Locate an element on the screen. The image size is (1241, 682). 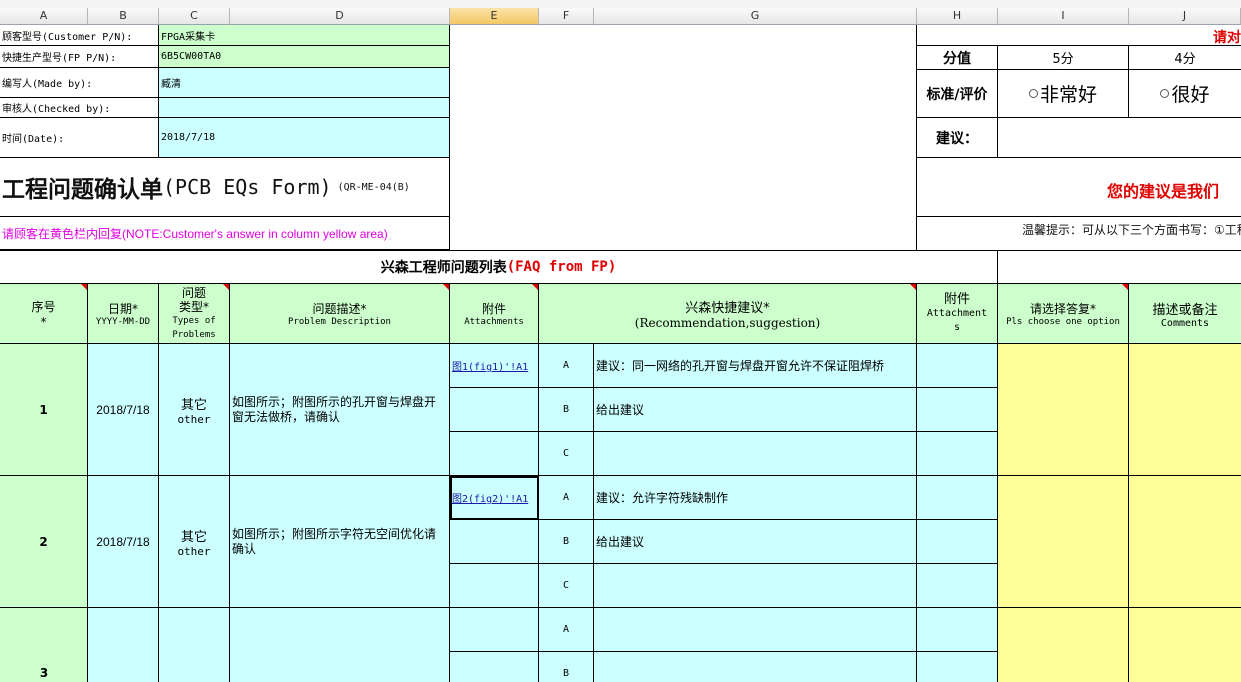
row2-attachment-b is located at coordinates (494, 542).